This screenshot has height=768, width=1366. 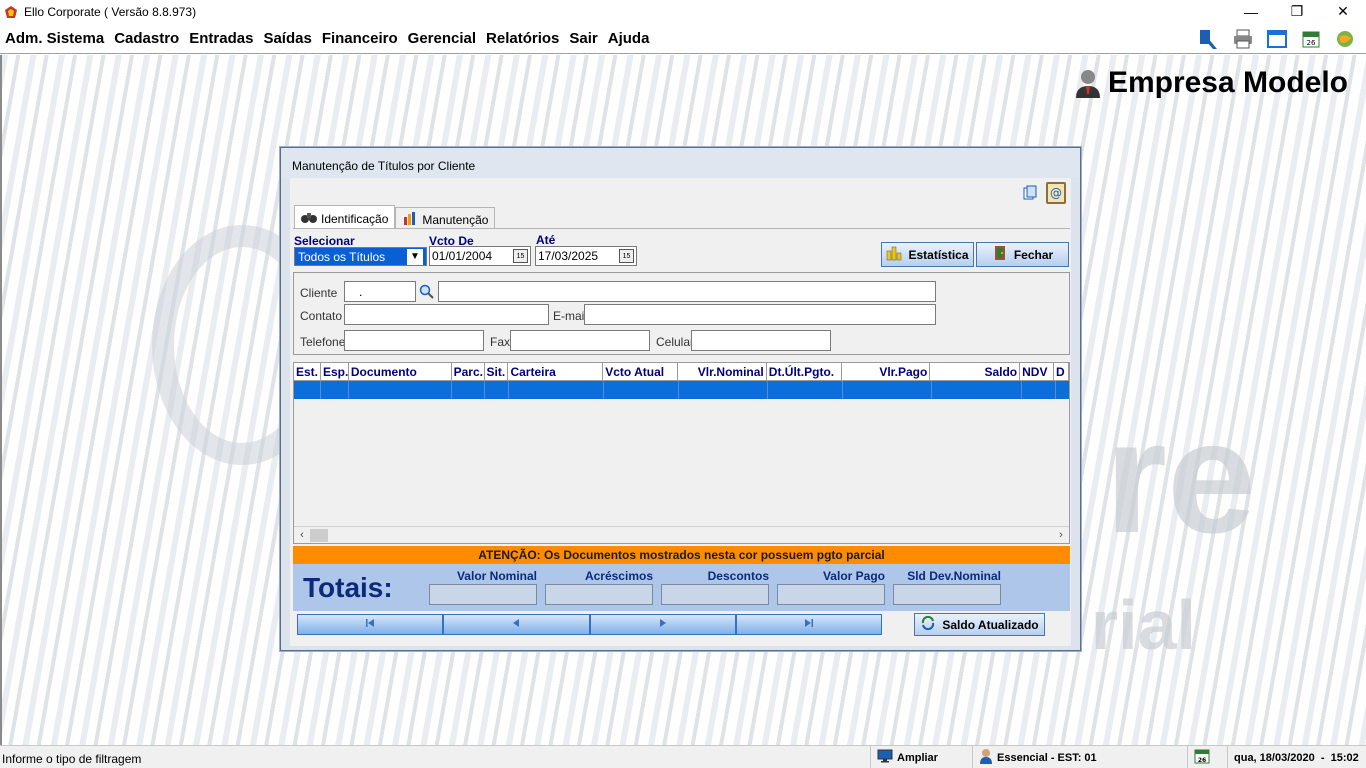 I want to click on window-layout-icon, so click(x=1277, y=39).